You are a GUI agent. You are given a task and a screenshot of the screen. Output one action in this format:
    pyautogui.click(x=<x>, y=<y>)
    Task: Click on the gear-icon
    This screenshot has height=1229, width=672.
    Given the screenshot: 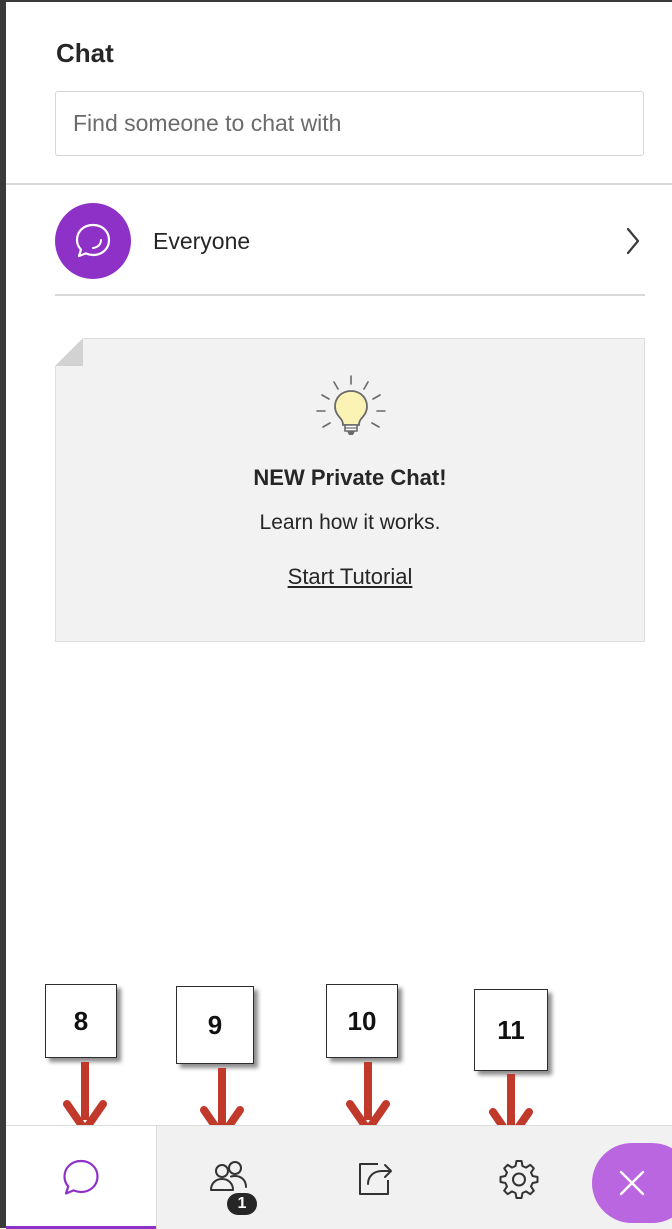 What is the action you would take?
    pyautogui.click(x=518, y=1179)
    